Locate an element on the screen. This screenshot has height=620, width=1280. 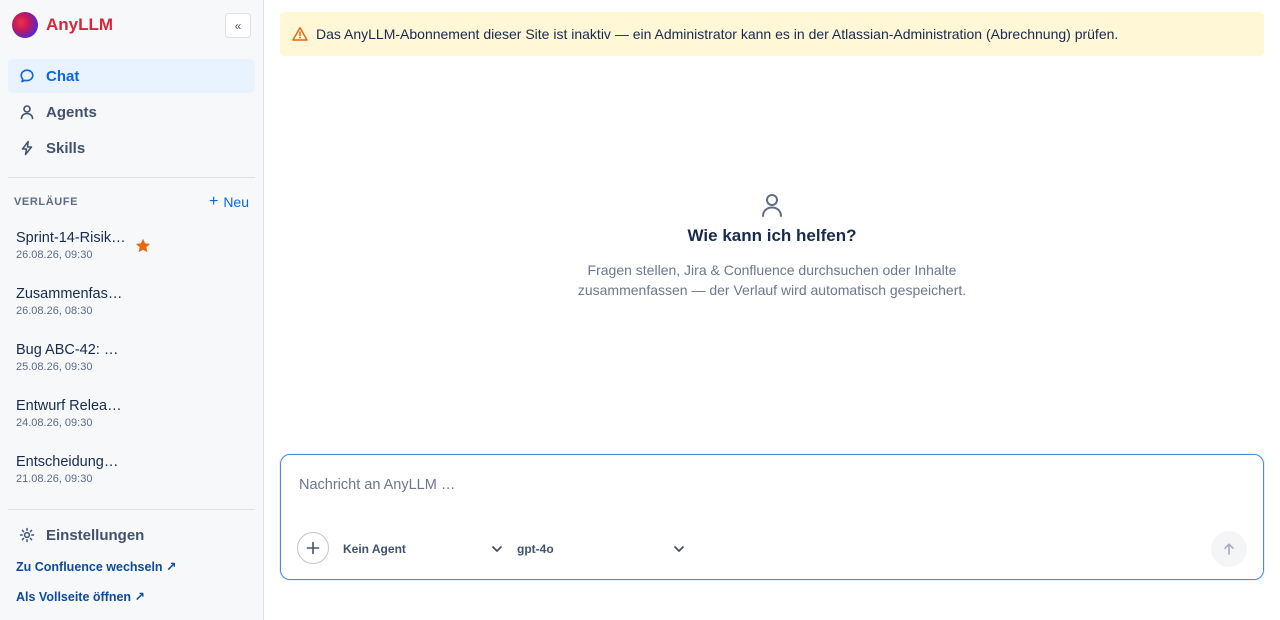
arrow-up-icon is located at coordinates (1229, 549).